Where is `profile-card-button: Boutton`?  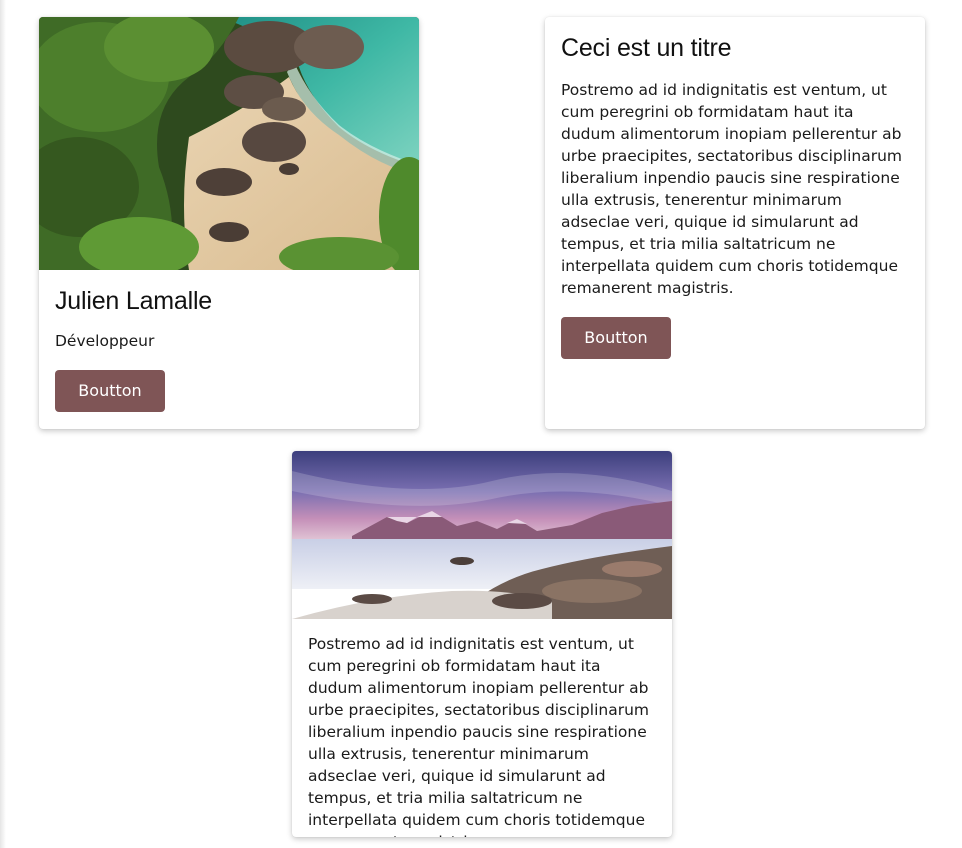
profile-card-button: Boutton is located at coordinates (110, 391).